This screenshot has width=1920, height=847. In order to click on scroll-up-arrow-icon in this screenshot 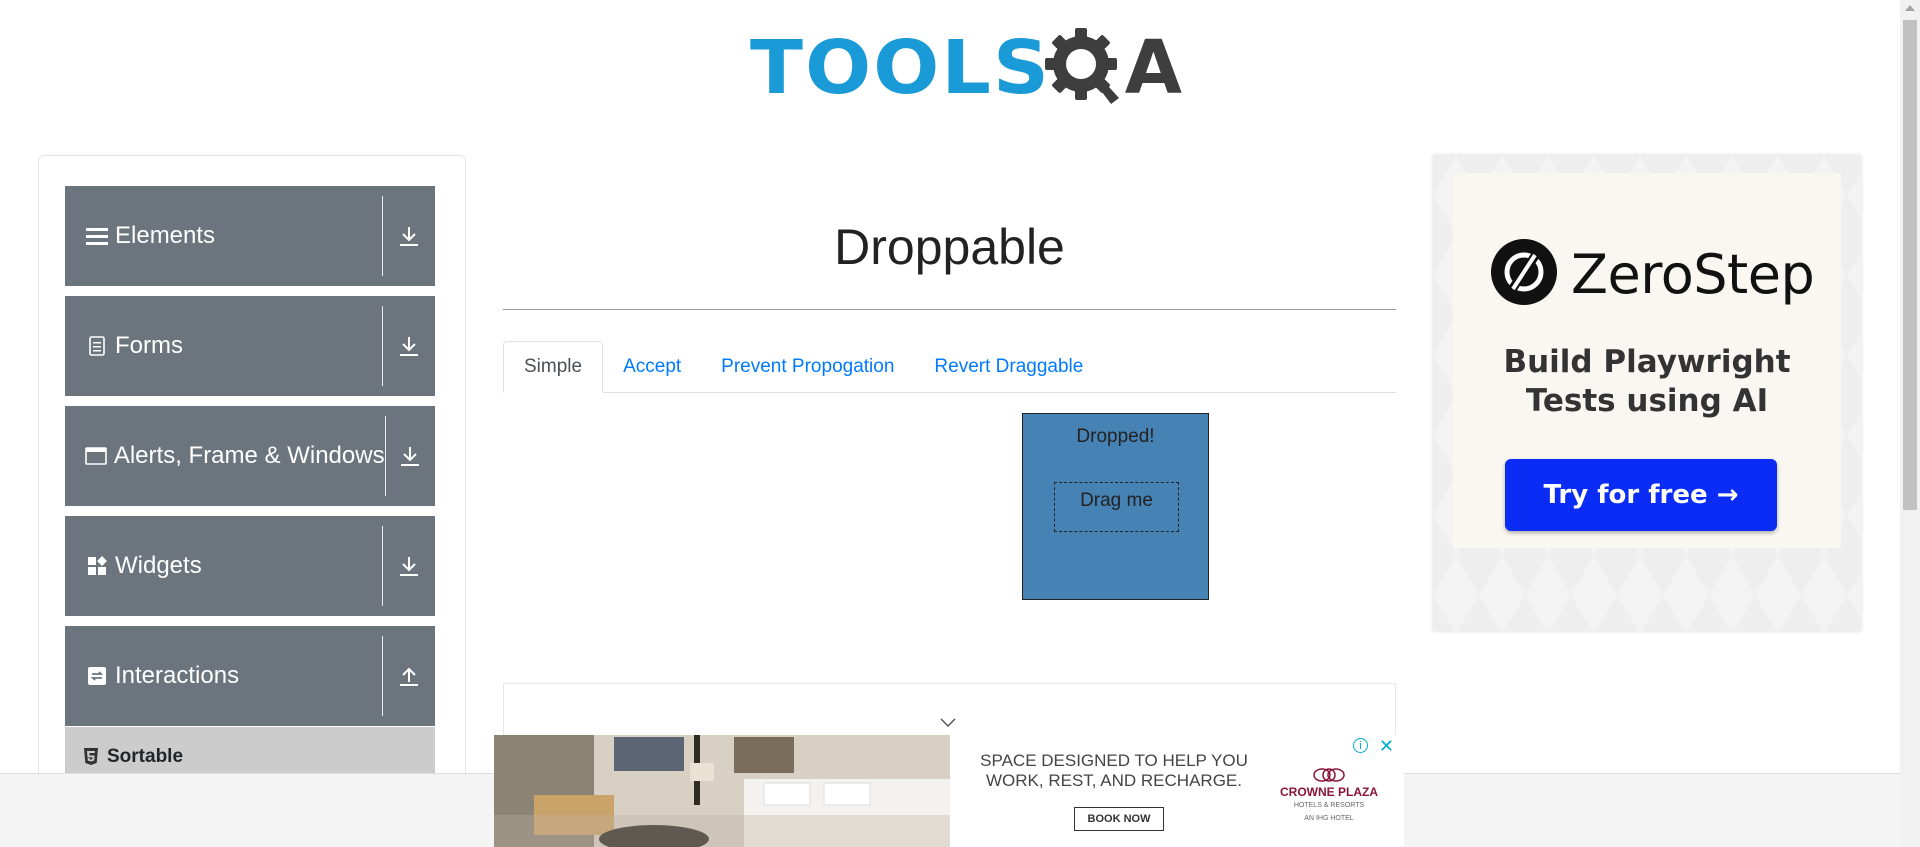, I will do `click(1910, 8)`.